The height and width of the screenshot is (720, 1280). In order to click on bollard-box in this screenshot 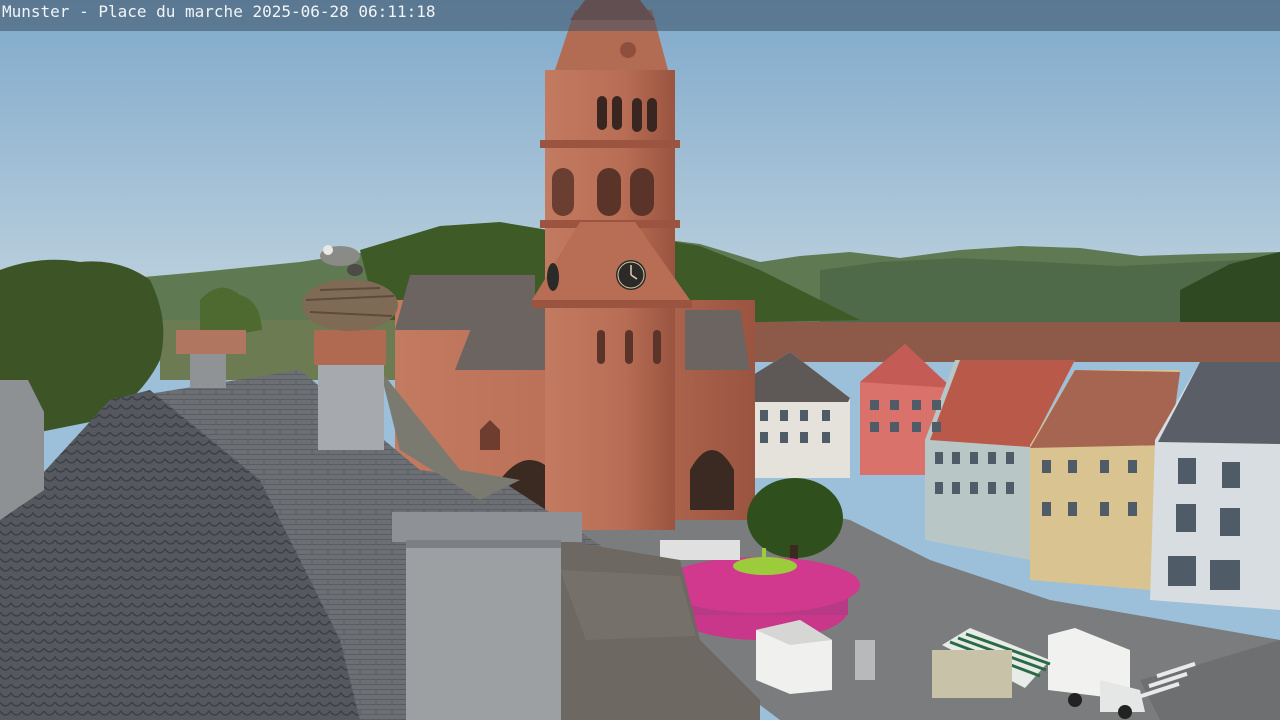, I will do `click(865, 660)`.